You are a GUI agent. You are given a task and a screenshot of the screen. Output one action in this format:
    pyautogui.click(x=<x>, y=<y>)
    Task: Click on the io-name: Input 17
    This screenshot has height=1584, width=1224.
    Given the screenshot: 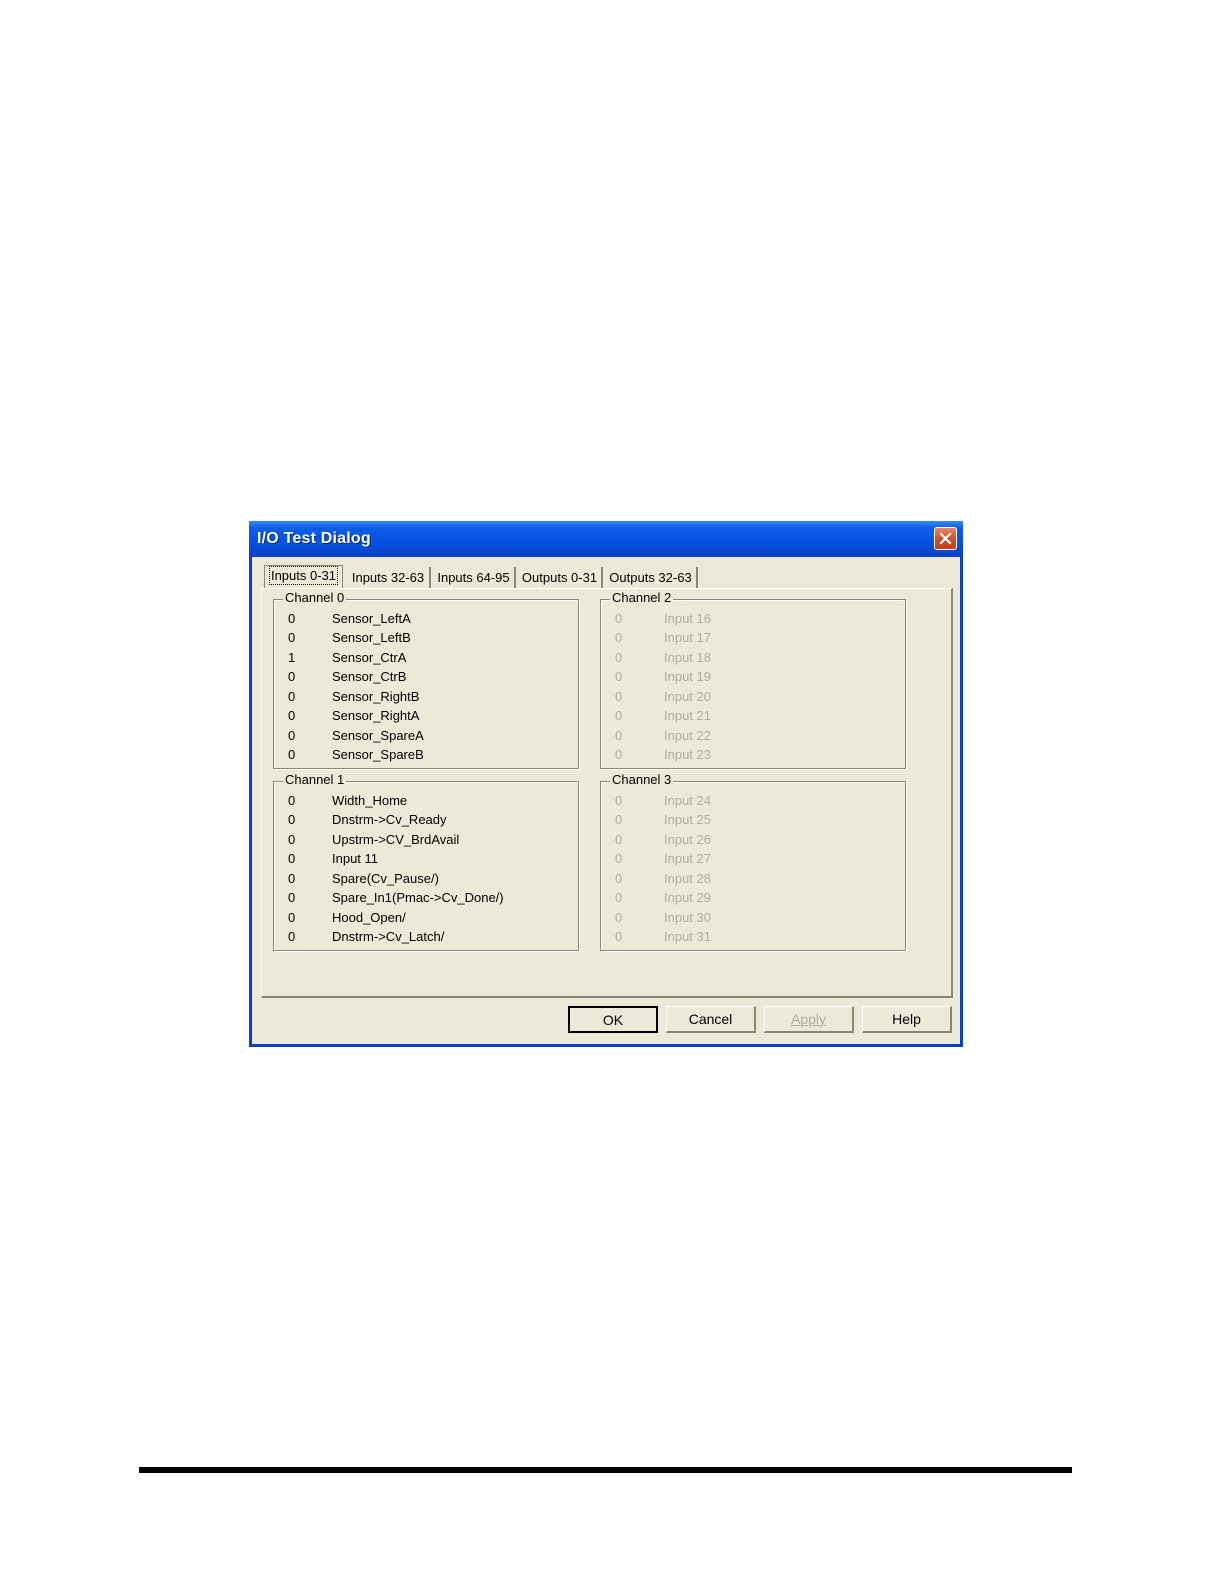 What is the action you would take?
    pyautogui.click(x=687, y=637)
    